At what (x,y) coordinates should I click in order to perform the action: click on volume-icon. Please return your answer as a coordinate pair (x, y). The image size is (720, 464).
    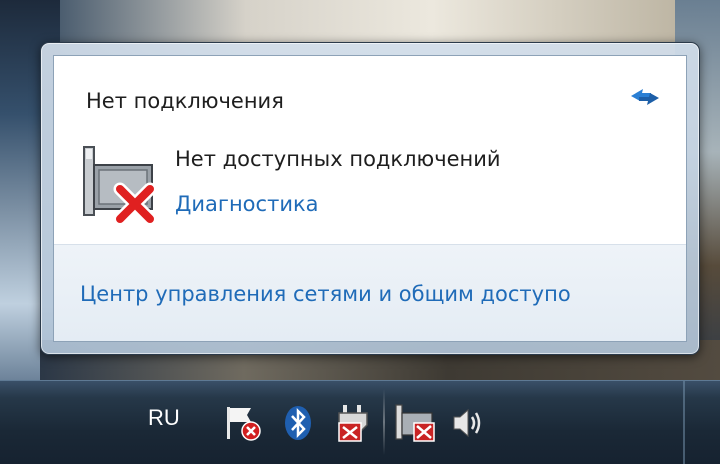
    Looking at the image, I should click on (468, 423).